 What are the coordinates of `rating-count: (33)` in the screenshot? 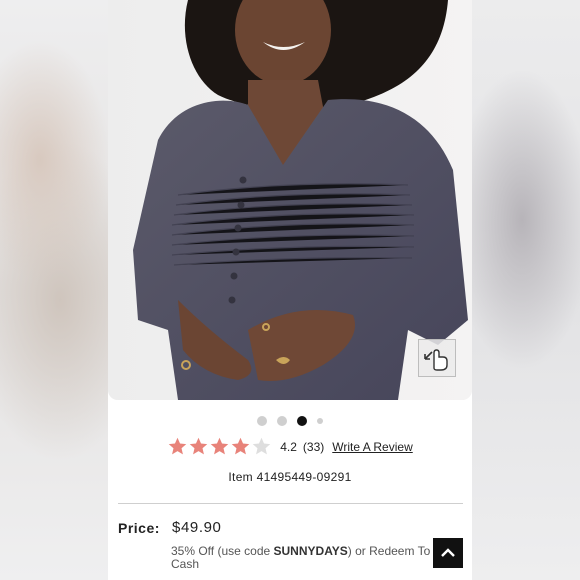 It's located at (313, 446).